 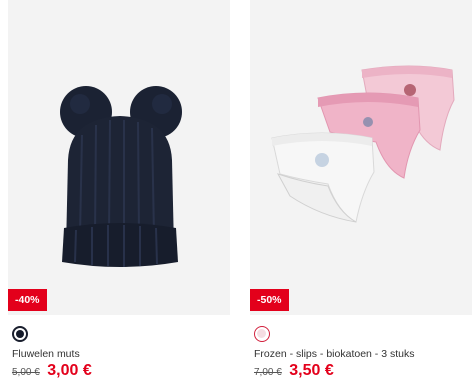 What do you see at coordinates (26, 372) in the screenshot?
I see `old-price: 5,00 €` at bounding box center [26, 372].